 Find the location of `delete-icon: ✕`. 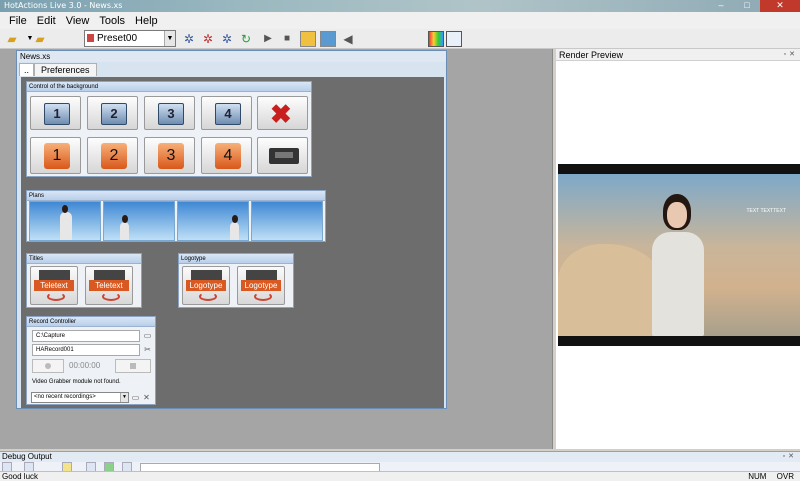

delete-icon: ✕ is located at coordinates (146, 397).